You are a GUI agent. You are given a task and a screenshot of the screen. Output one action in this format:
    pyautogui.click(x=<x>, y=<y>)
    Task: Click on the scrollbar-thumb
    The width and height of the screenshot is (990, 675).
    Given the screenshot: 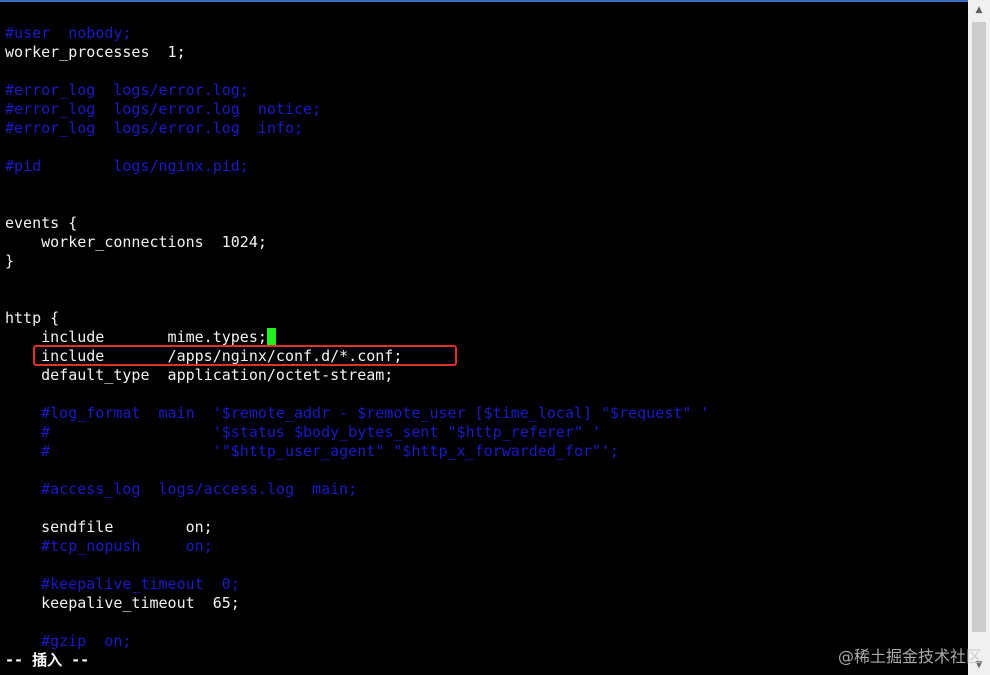 What is the action you would take?
    pyautogui.click(x=979, y=327)
    